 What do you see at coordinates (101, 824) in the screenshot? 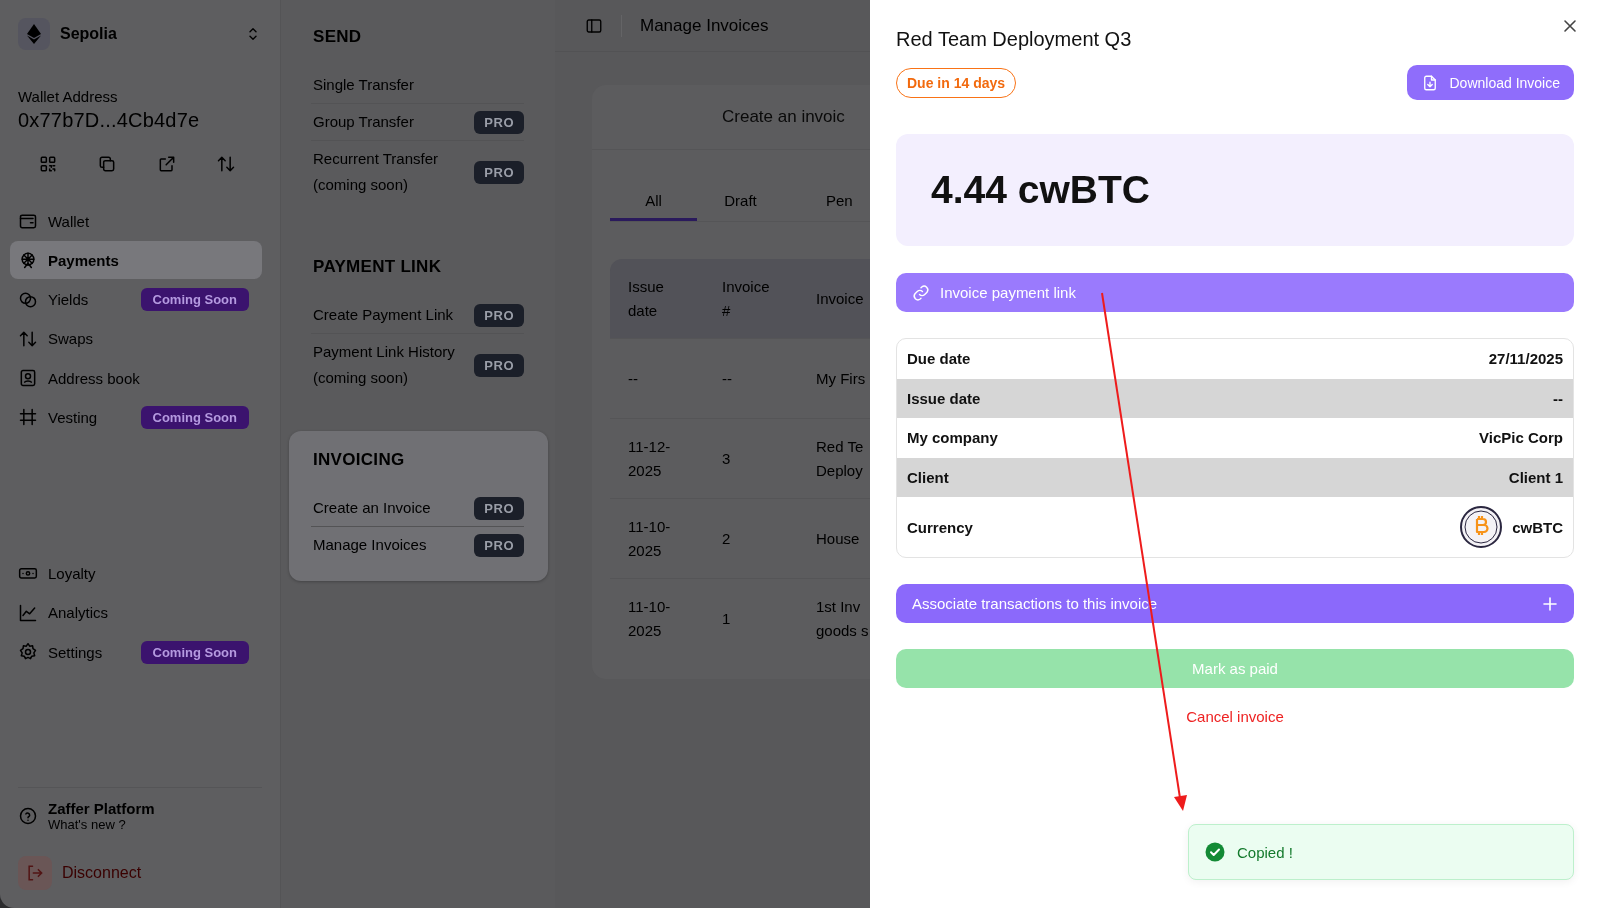
I see `whats-new-link: What's new ?` at bounding box center [101, 824].